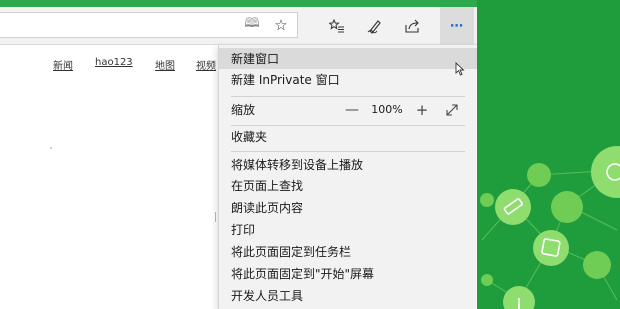  Describe the element at coordinates (375, 26) in the screenshot. I see `pen-icon` at that location.